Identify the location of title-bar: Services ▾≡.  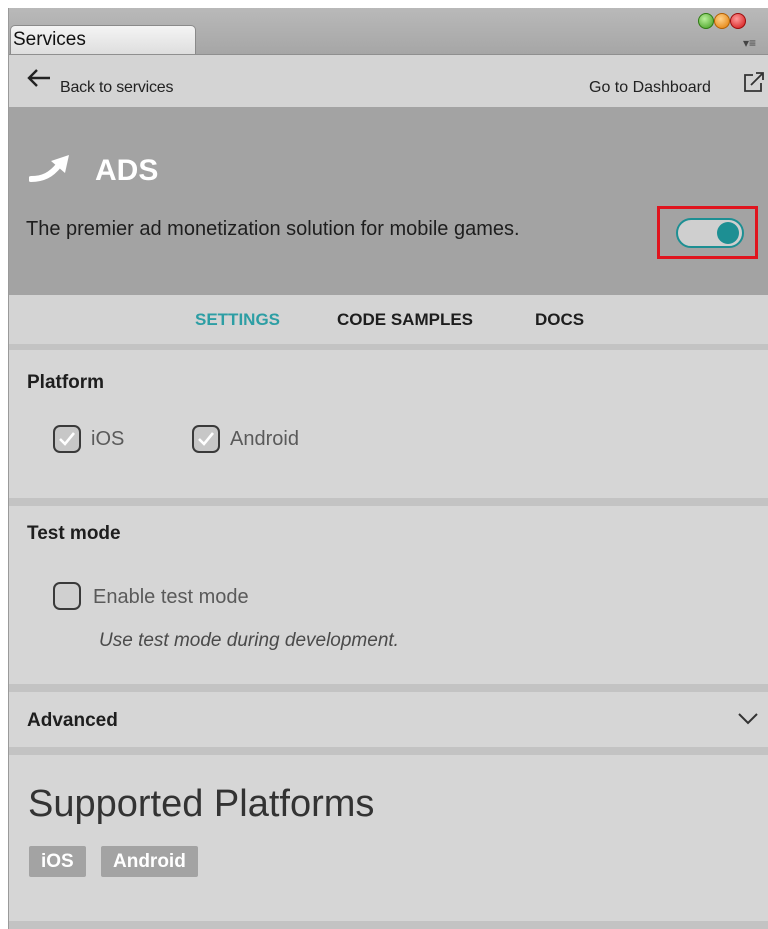
(388, 31).